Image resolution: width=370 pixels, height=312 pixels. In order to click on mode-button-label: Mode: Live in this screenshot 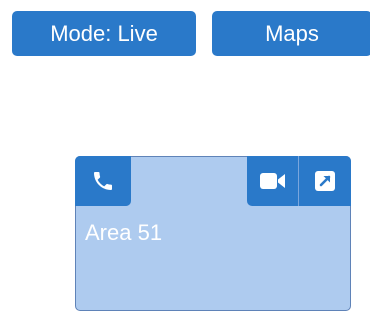, I will do `click(104, 33)`.